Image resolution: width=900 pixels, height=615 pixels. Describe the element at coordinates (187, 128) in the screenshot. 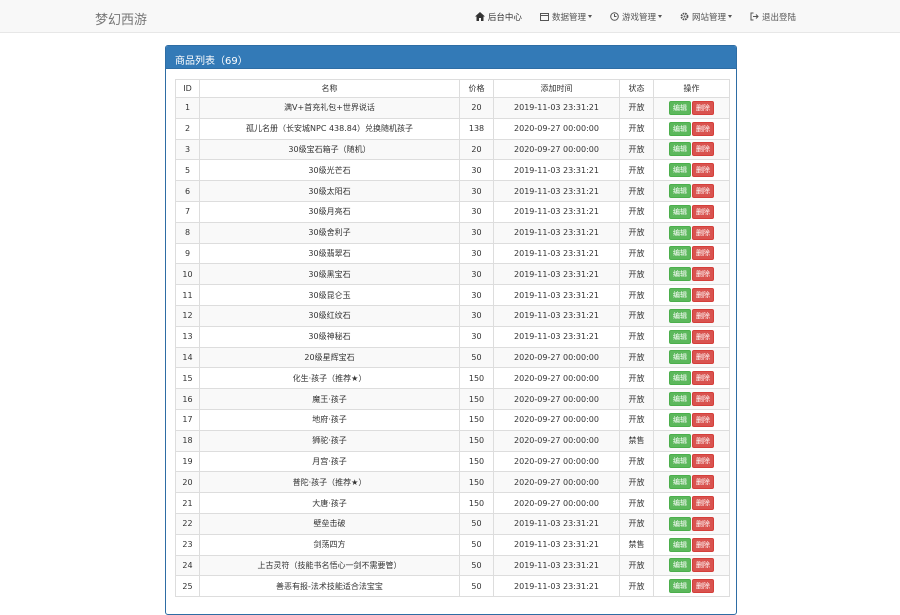

I see `cell-id: 2` at that location.